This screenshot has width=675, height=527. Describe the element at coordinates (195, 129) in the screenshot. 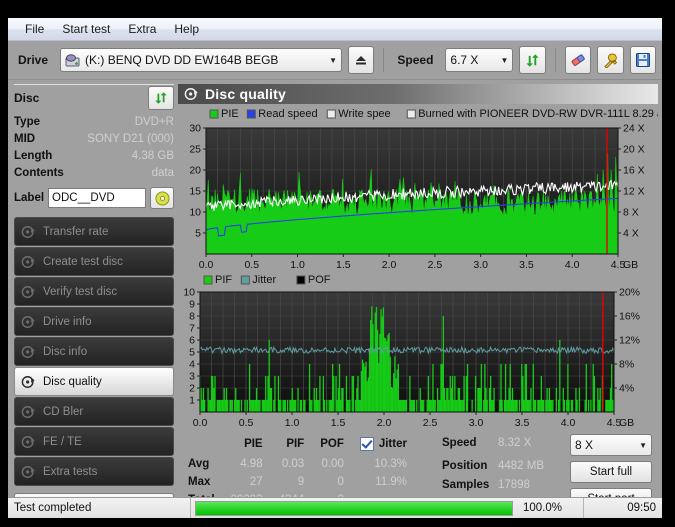

I see `svg-text: 30` at that location.